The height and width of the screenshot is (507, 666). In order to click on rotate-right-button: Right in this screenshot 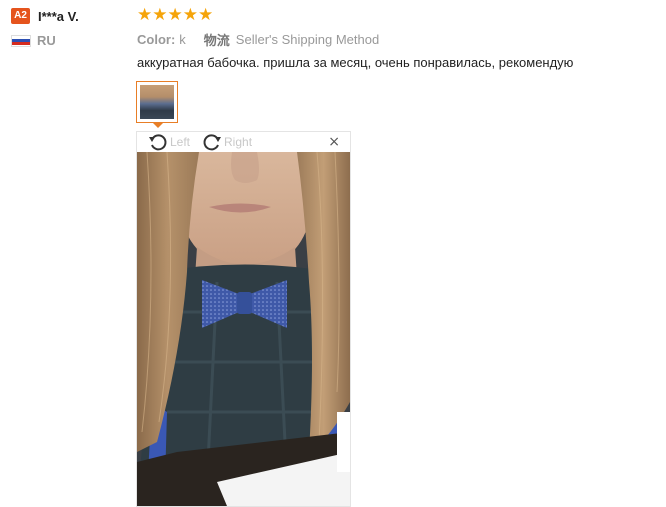, I will do `click(226, 142)`.